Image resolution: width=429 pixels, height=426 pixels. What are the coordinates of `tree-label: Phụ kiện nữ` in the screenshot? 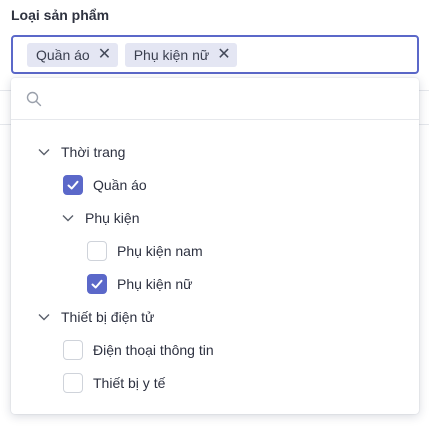 It's located at (155, 284).